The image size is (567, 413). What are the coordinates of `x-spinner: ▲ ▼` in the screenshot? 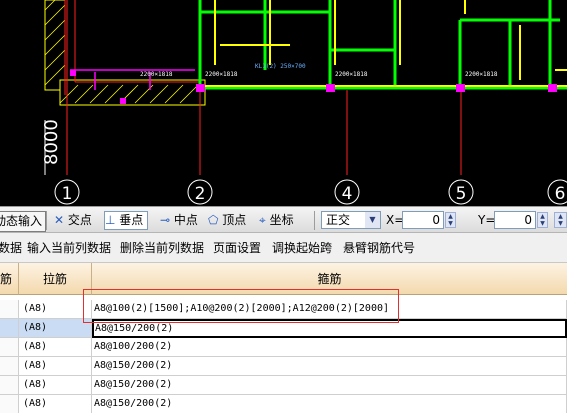 It's located at (450, 220).